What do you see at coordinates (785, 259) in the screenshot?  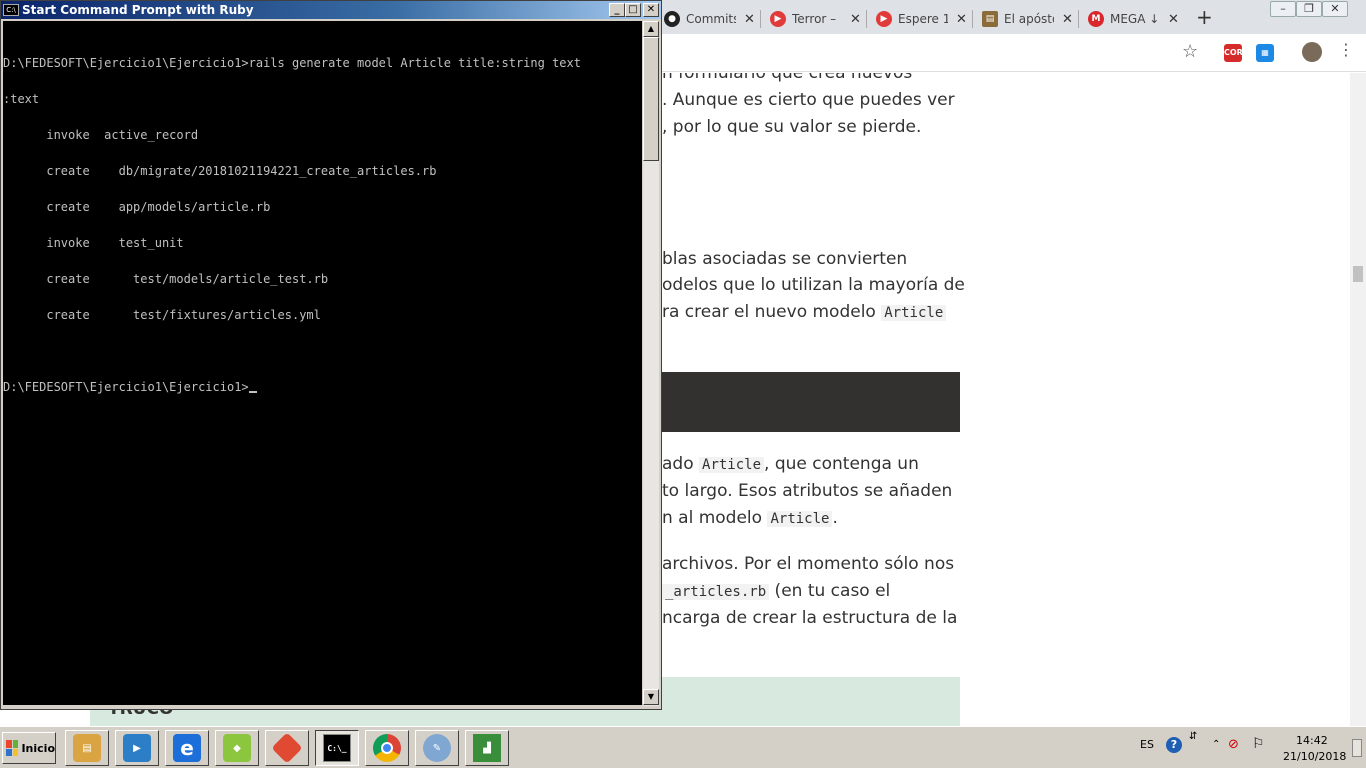 I see `paragraph-line: blas asociadas se convierten` at bounding box center [785, 259].